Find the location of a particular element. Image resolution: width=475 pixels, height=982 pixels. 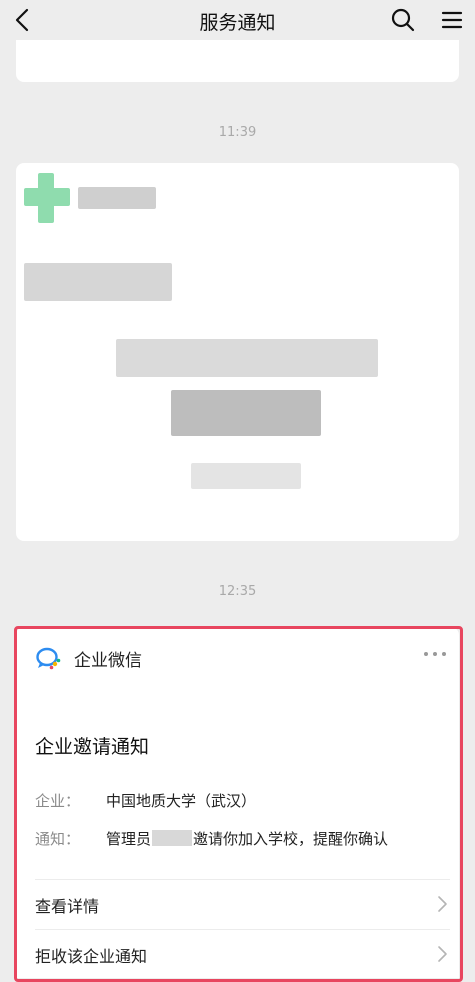

reject-notifications-label: 拒收该企业通知 is located at coordinates (91, 956).